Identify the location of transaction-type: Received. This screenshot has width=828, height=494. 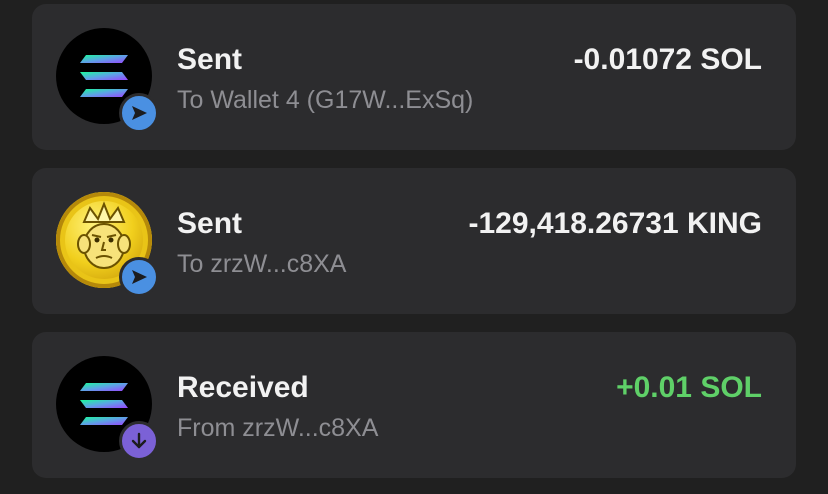
(243, 387).